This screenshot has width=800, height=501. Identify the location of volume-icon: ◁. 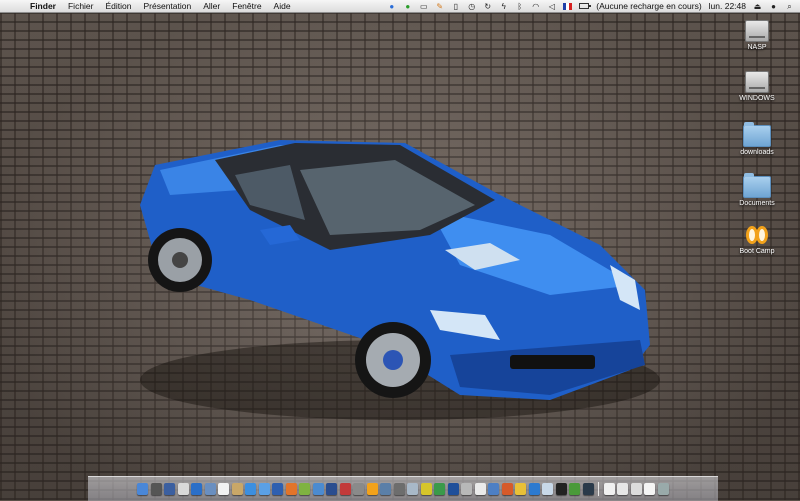
(551, 6).